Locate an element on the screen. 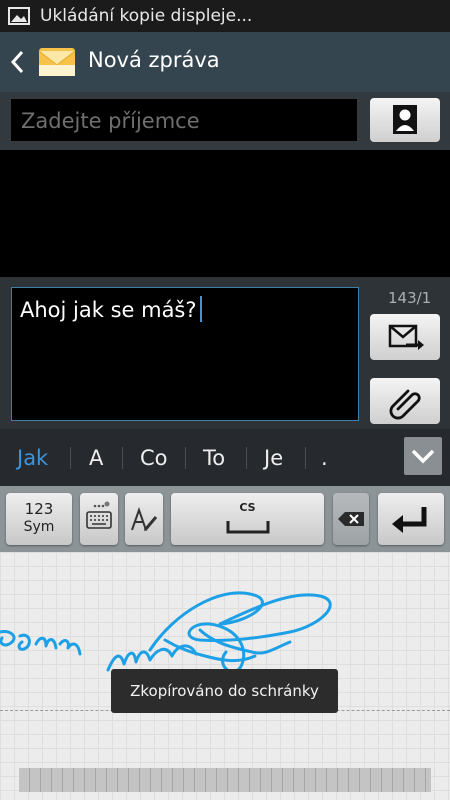 The height and width of the screenshot is (800, 450). contact-picker-button is located at coordinates (405, 120).